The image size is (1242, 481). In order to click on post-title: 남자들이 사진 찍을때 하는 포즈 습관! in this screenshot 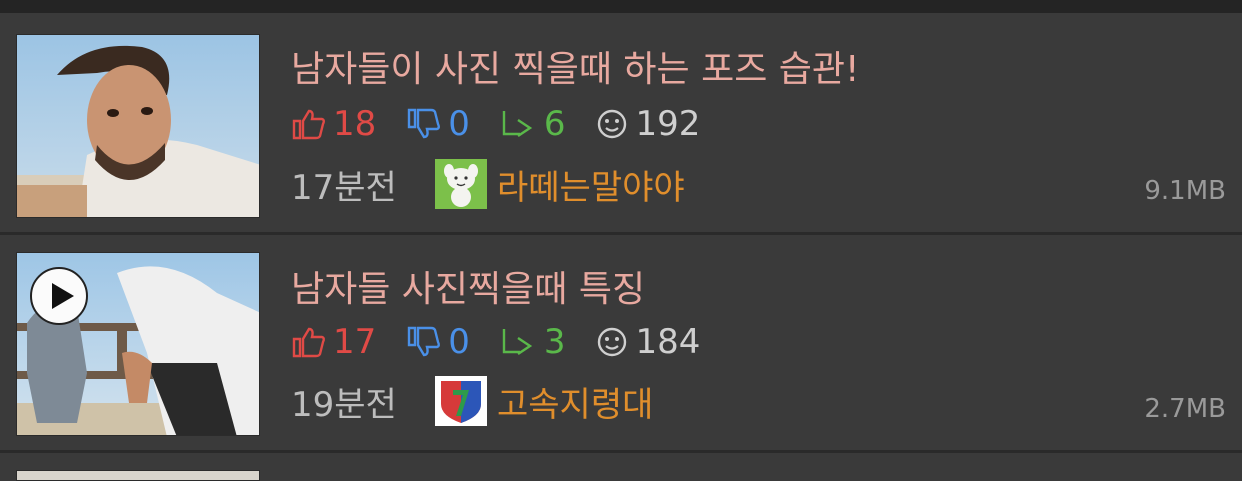, I will do `click(575, 66)`.